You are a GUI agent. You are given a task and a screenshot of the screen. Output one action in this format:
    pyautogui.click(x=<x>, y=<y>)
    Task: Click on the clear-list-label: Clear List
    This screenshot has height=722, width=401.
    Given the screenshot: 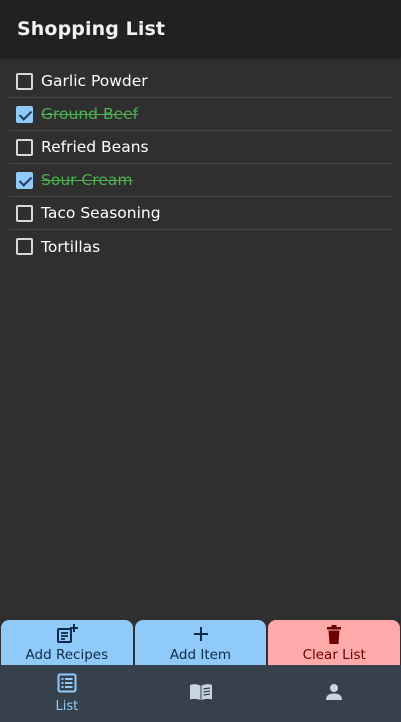 What is the action you would take?
    pyautogui.click(x=334, y=655)
    